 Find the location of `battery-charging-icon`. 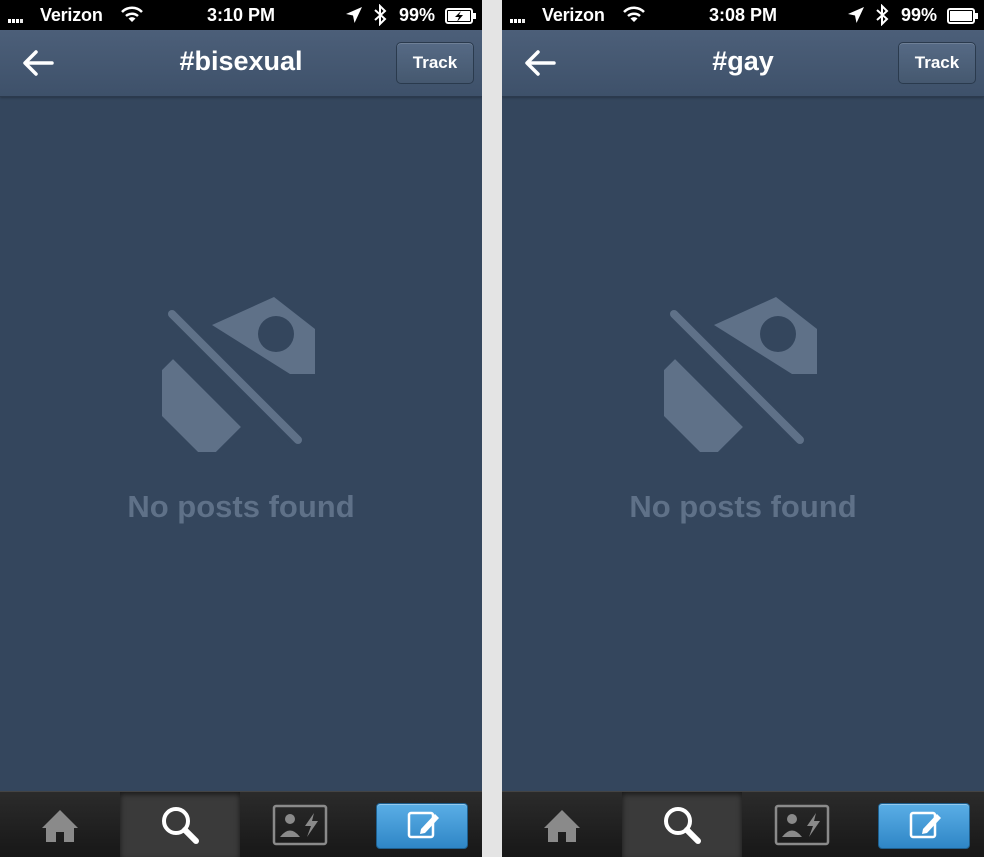

battery-charging-icon is located at coordinates (461, 18).